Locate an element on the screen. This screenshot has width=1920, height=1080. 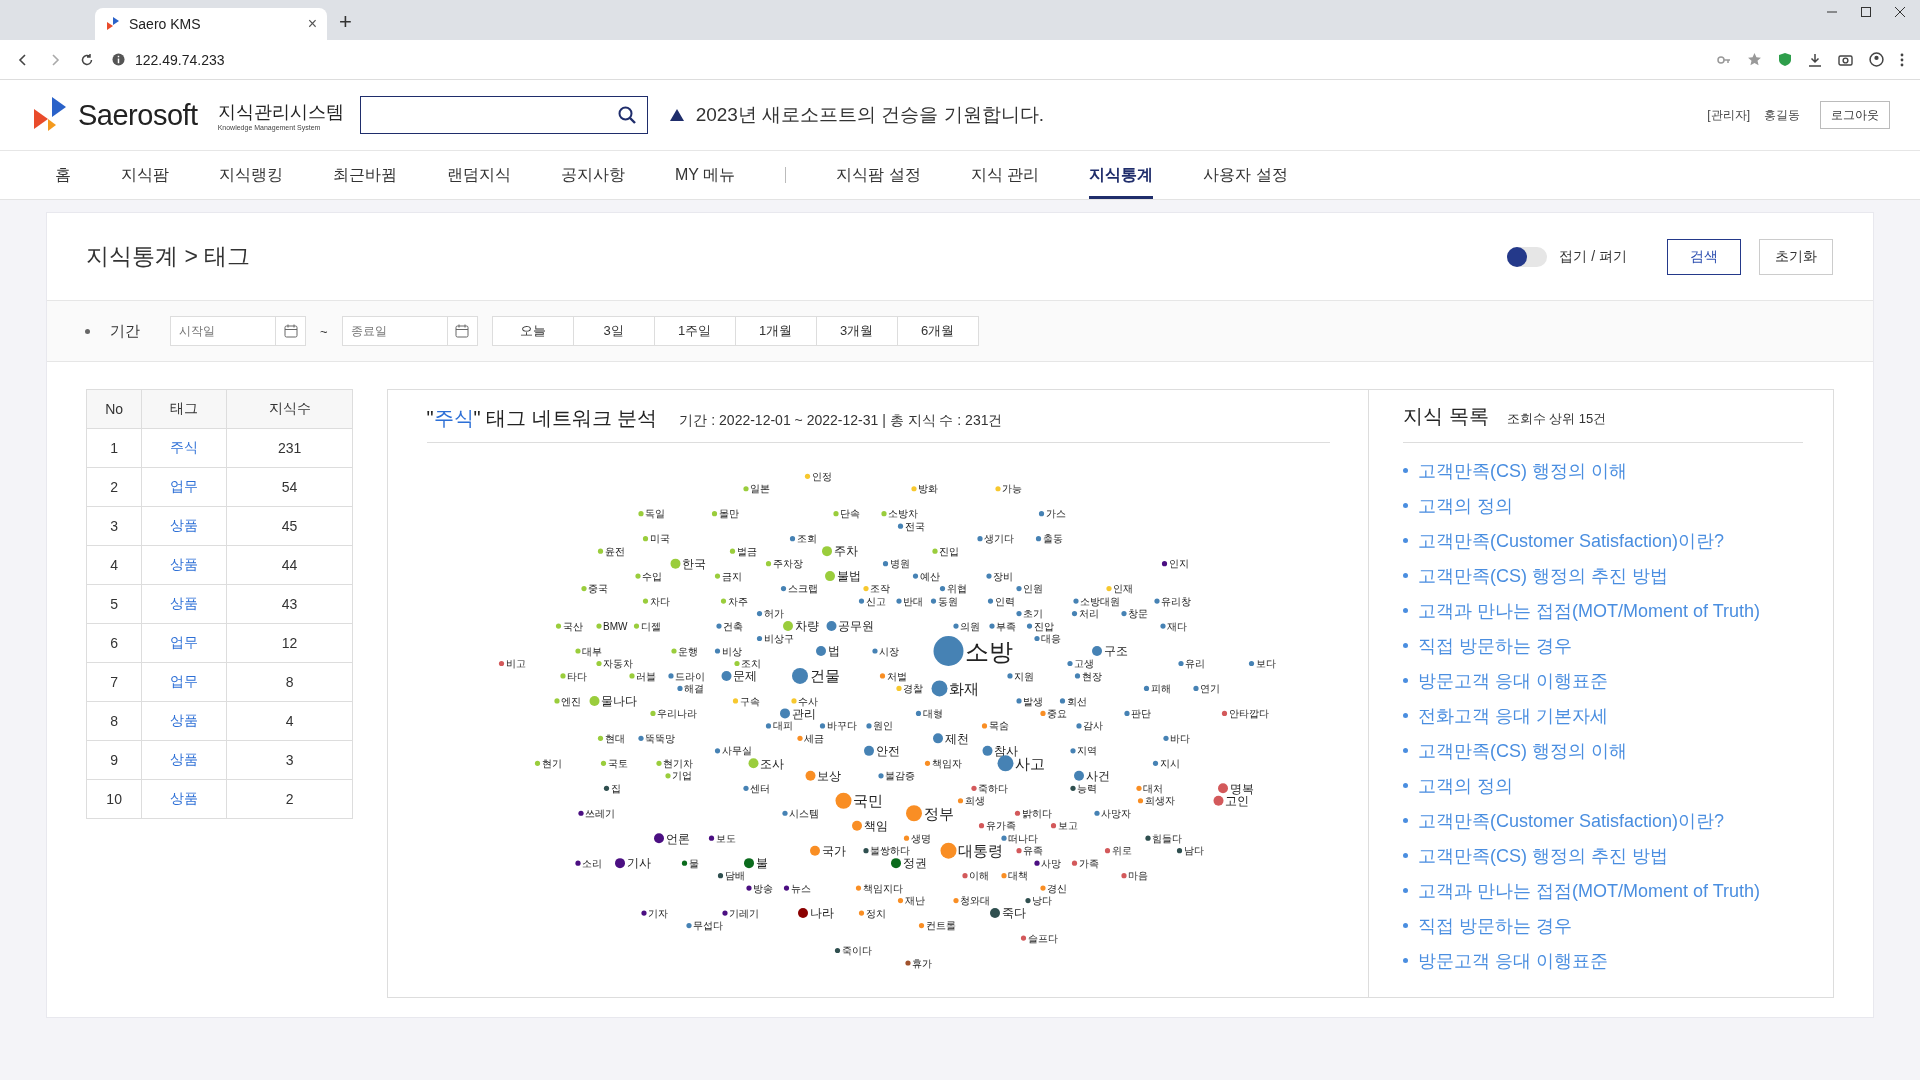
network-node: 엔진 is located at coordinates (568, 701).